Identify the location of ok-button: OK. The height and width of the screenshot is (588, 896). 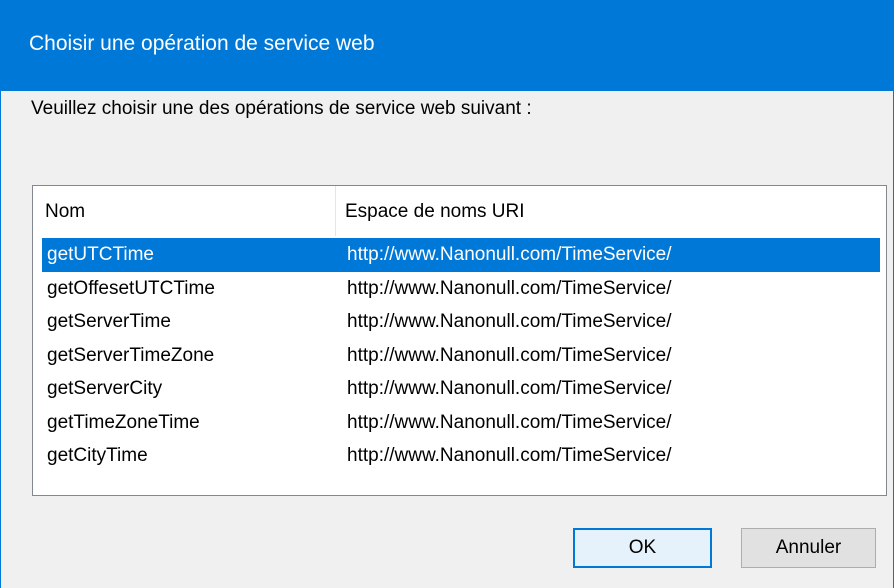
(642, 548).